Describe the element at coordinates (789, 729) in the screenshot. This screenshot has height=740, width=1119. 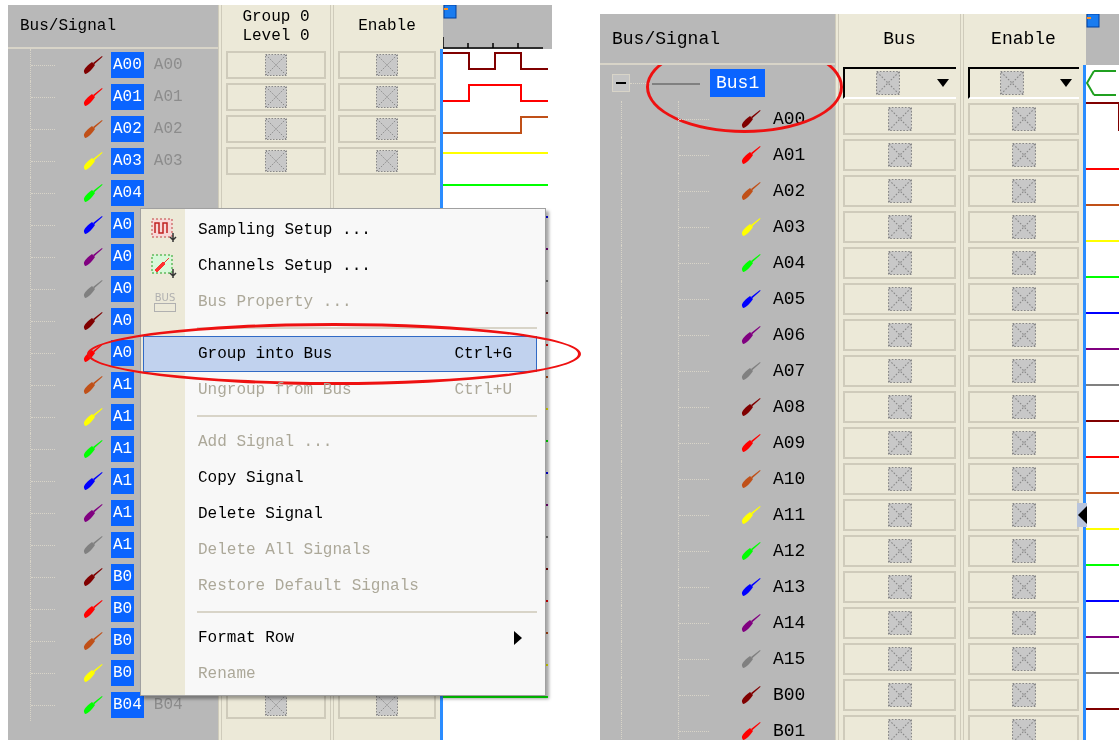
I see `signal-name: B01` at that location.